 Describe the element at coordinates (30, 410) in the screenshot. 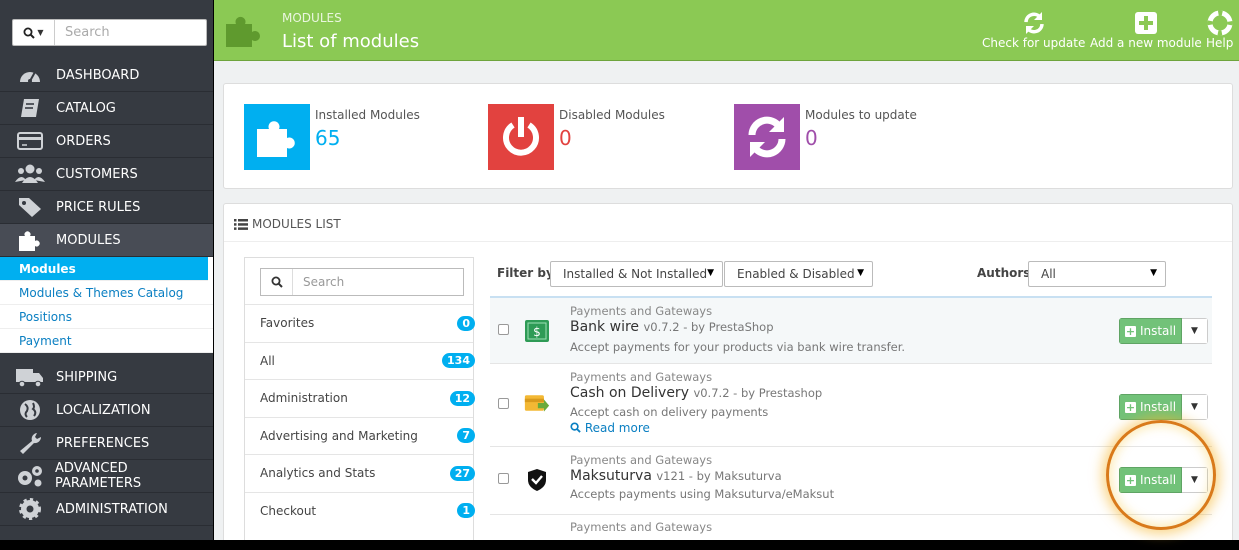

I see `globe-icon` at that location.